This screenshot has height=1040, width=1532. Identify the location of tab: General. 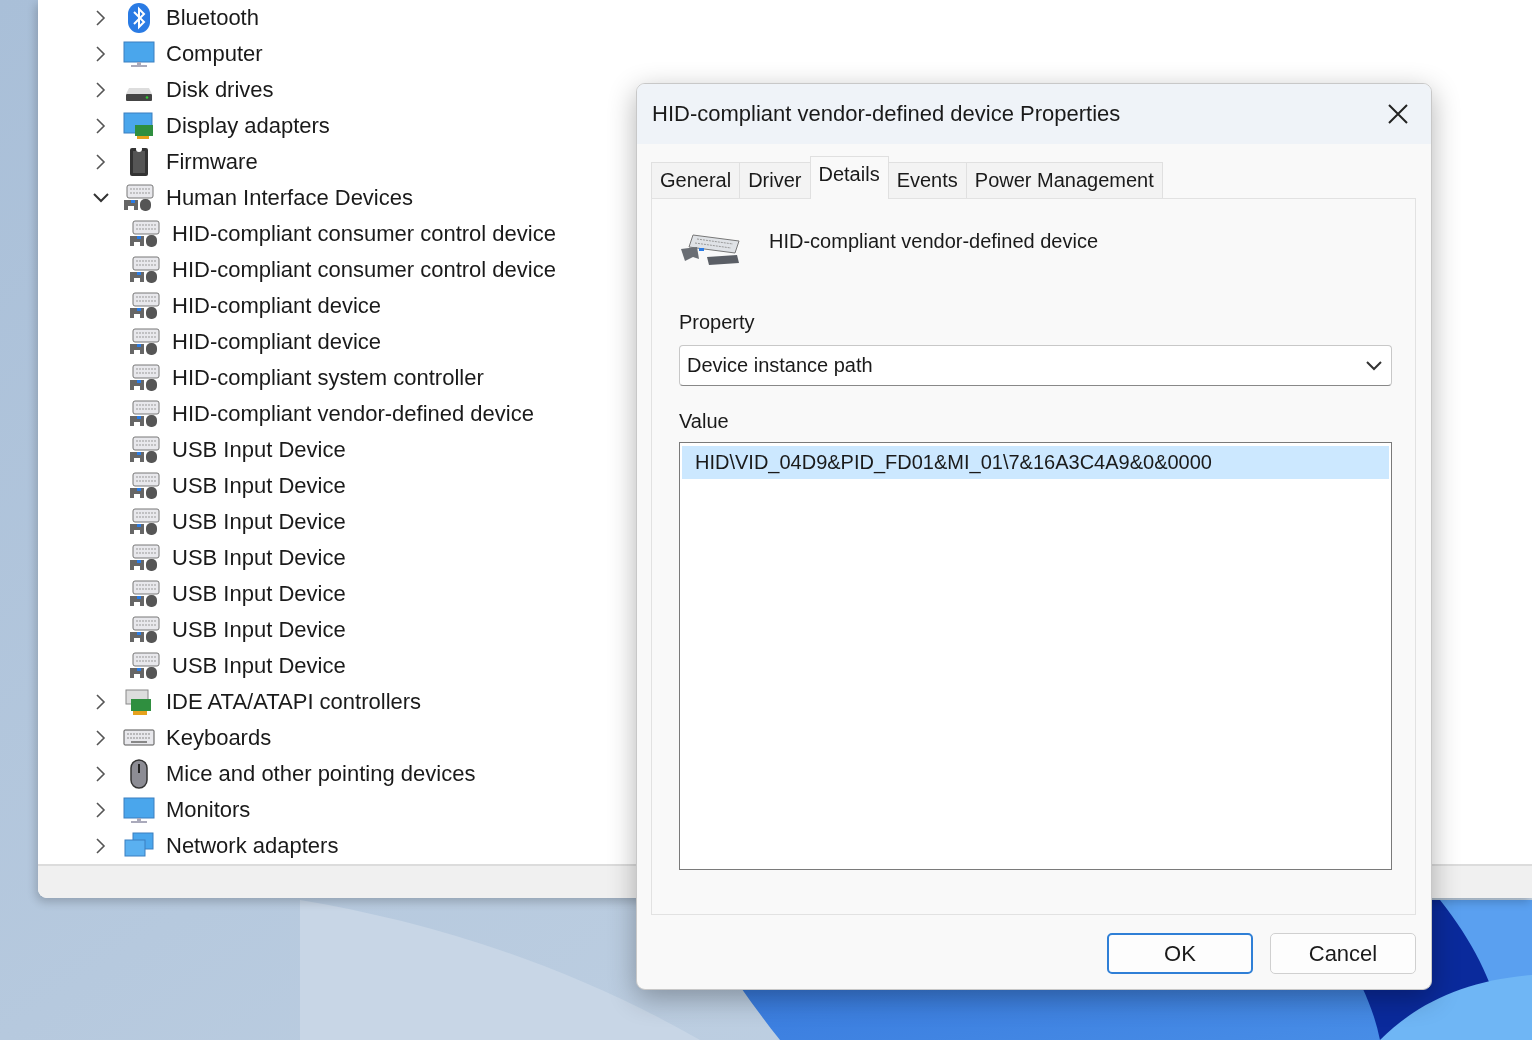
(696, 180).